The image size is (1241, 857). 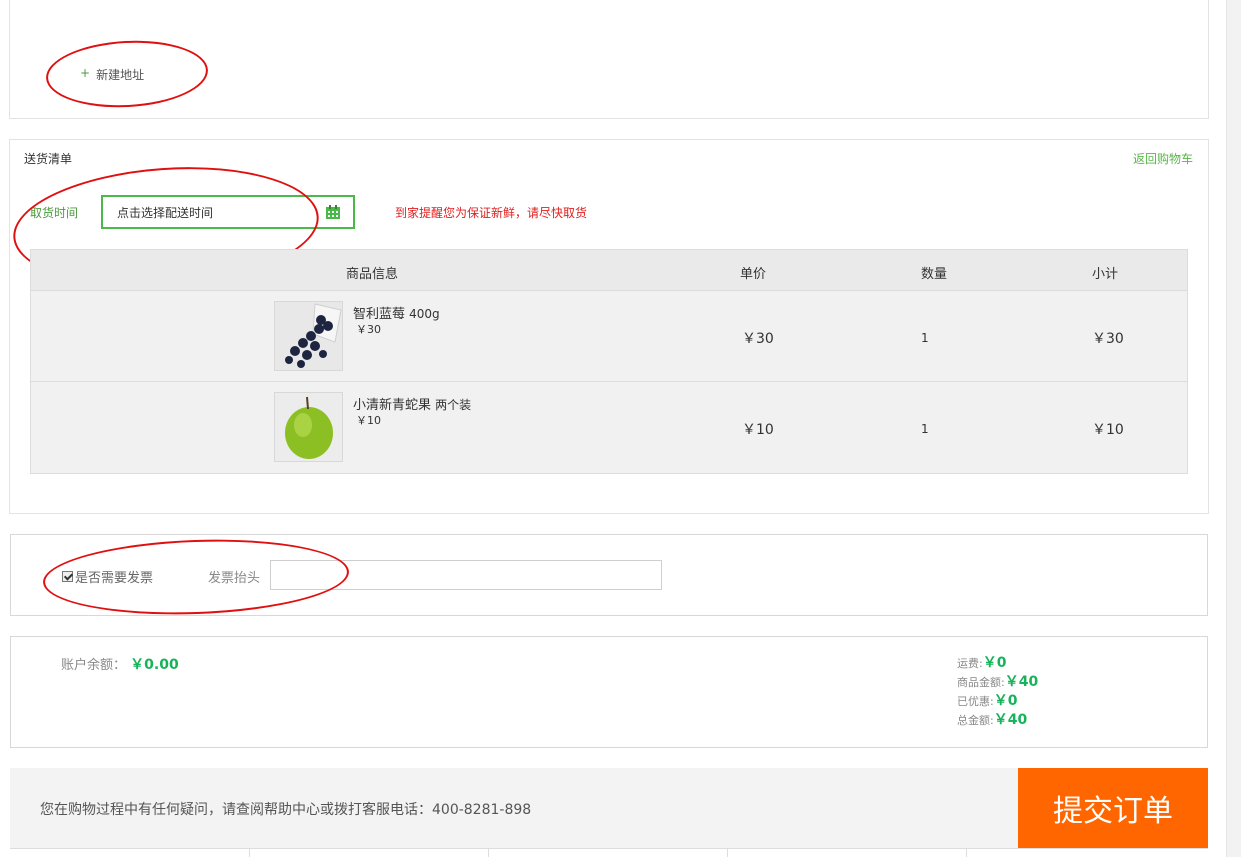 I want to click on submit-order-button: 提交订单, so click(x=1113, y=808).